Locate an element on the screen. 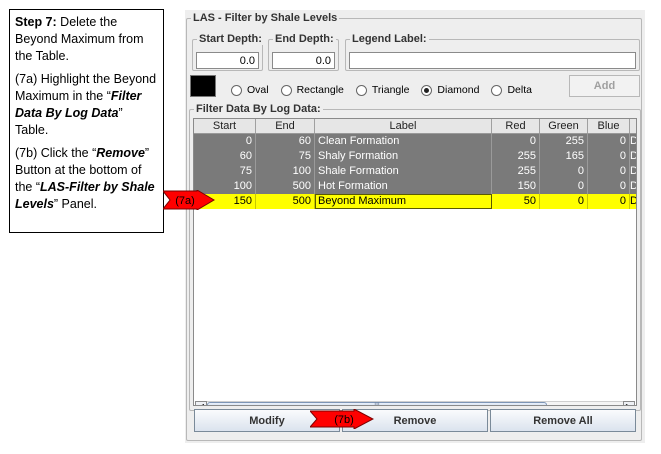  radio-rectangle: Rectangle is located at coordinates (312, 90).